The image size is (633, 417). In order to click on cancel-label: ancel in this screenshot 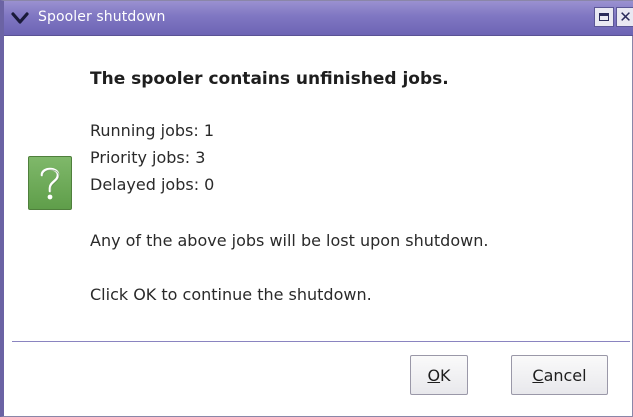, I will do `click(565, 375)`.